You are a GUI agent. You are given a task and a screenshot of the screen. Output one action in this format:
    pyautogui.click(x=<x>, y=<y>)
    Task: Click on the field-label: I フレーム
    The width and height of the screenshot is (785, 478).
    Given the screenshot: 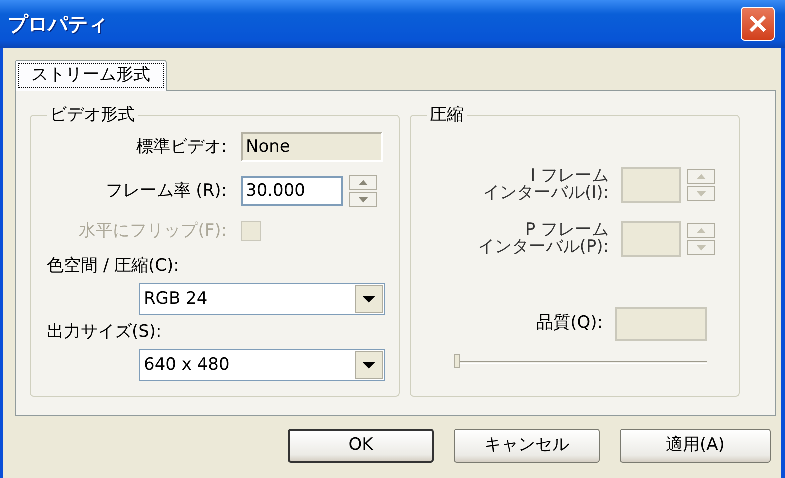 What is the action you would take?
    pyautogui.click(x=569, y=177)
    